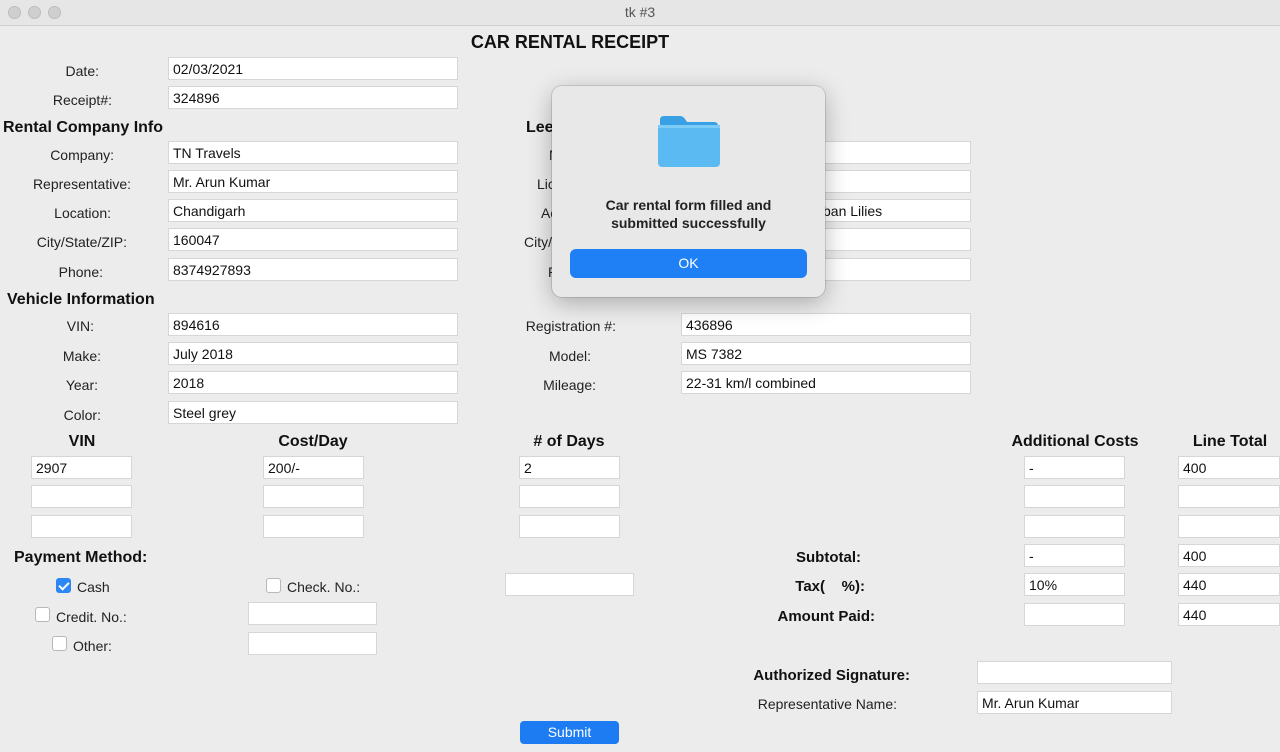 The width and height of the screenshot is (1280, 752). Describe the element at coordinates (827, 704) in the screenshot. I see `representative-name-label: Representative Name:` at that location.